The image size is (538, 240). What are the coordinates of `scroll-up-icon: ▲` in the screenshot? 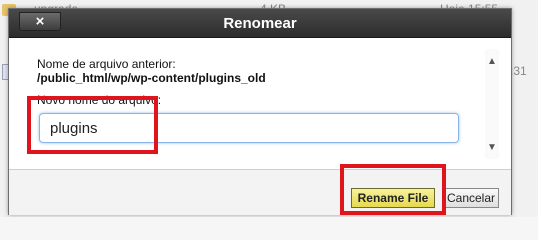 It's located at (492, 62).